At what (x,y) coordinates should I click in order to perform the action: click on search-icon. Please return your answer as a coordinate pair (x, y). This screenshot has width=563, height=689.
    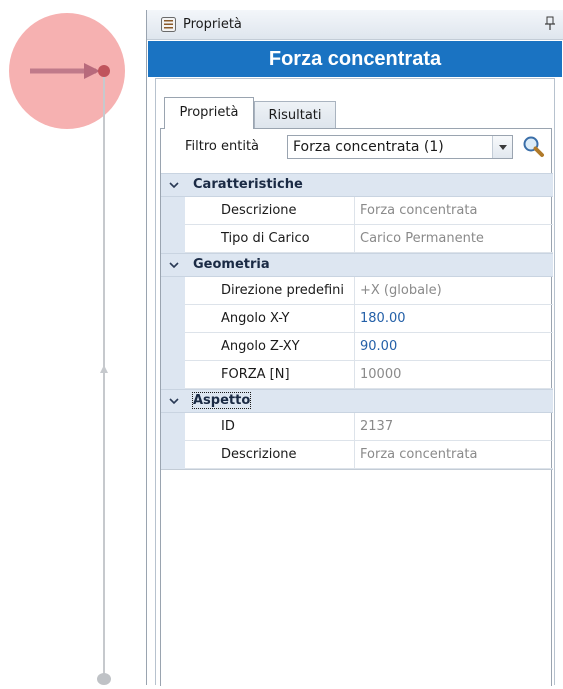
    Looking at the image, I should click on (533, 146).